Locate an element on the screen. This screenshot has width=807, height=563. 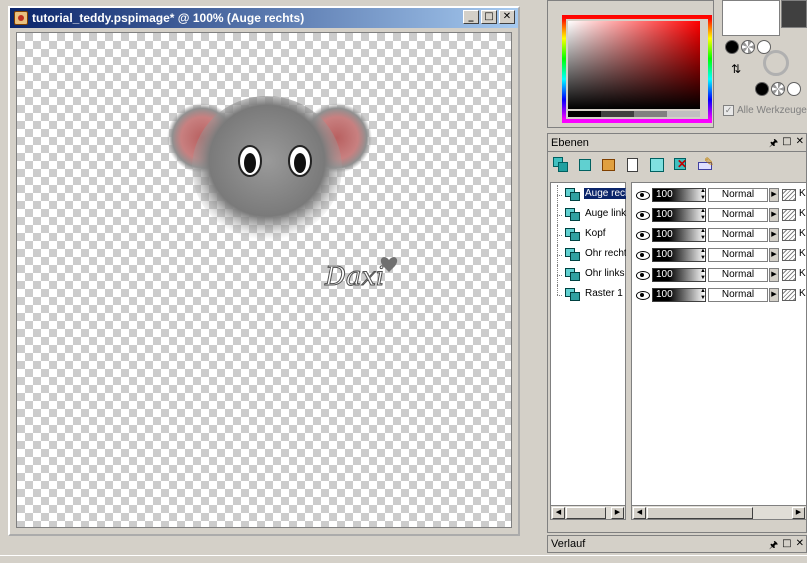
gradient-mode-icon is located at coordinates (748, 47).